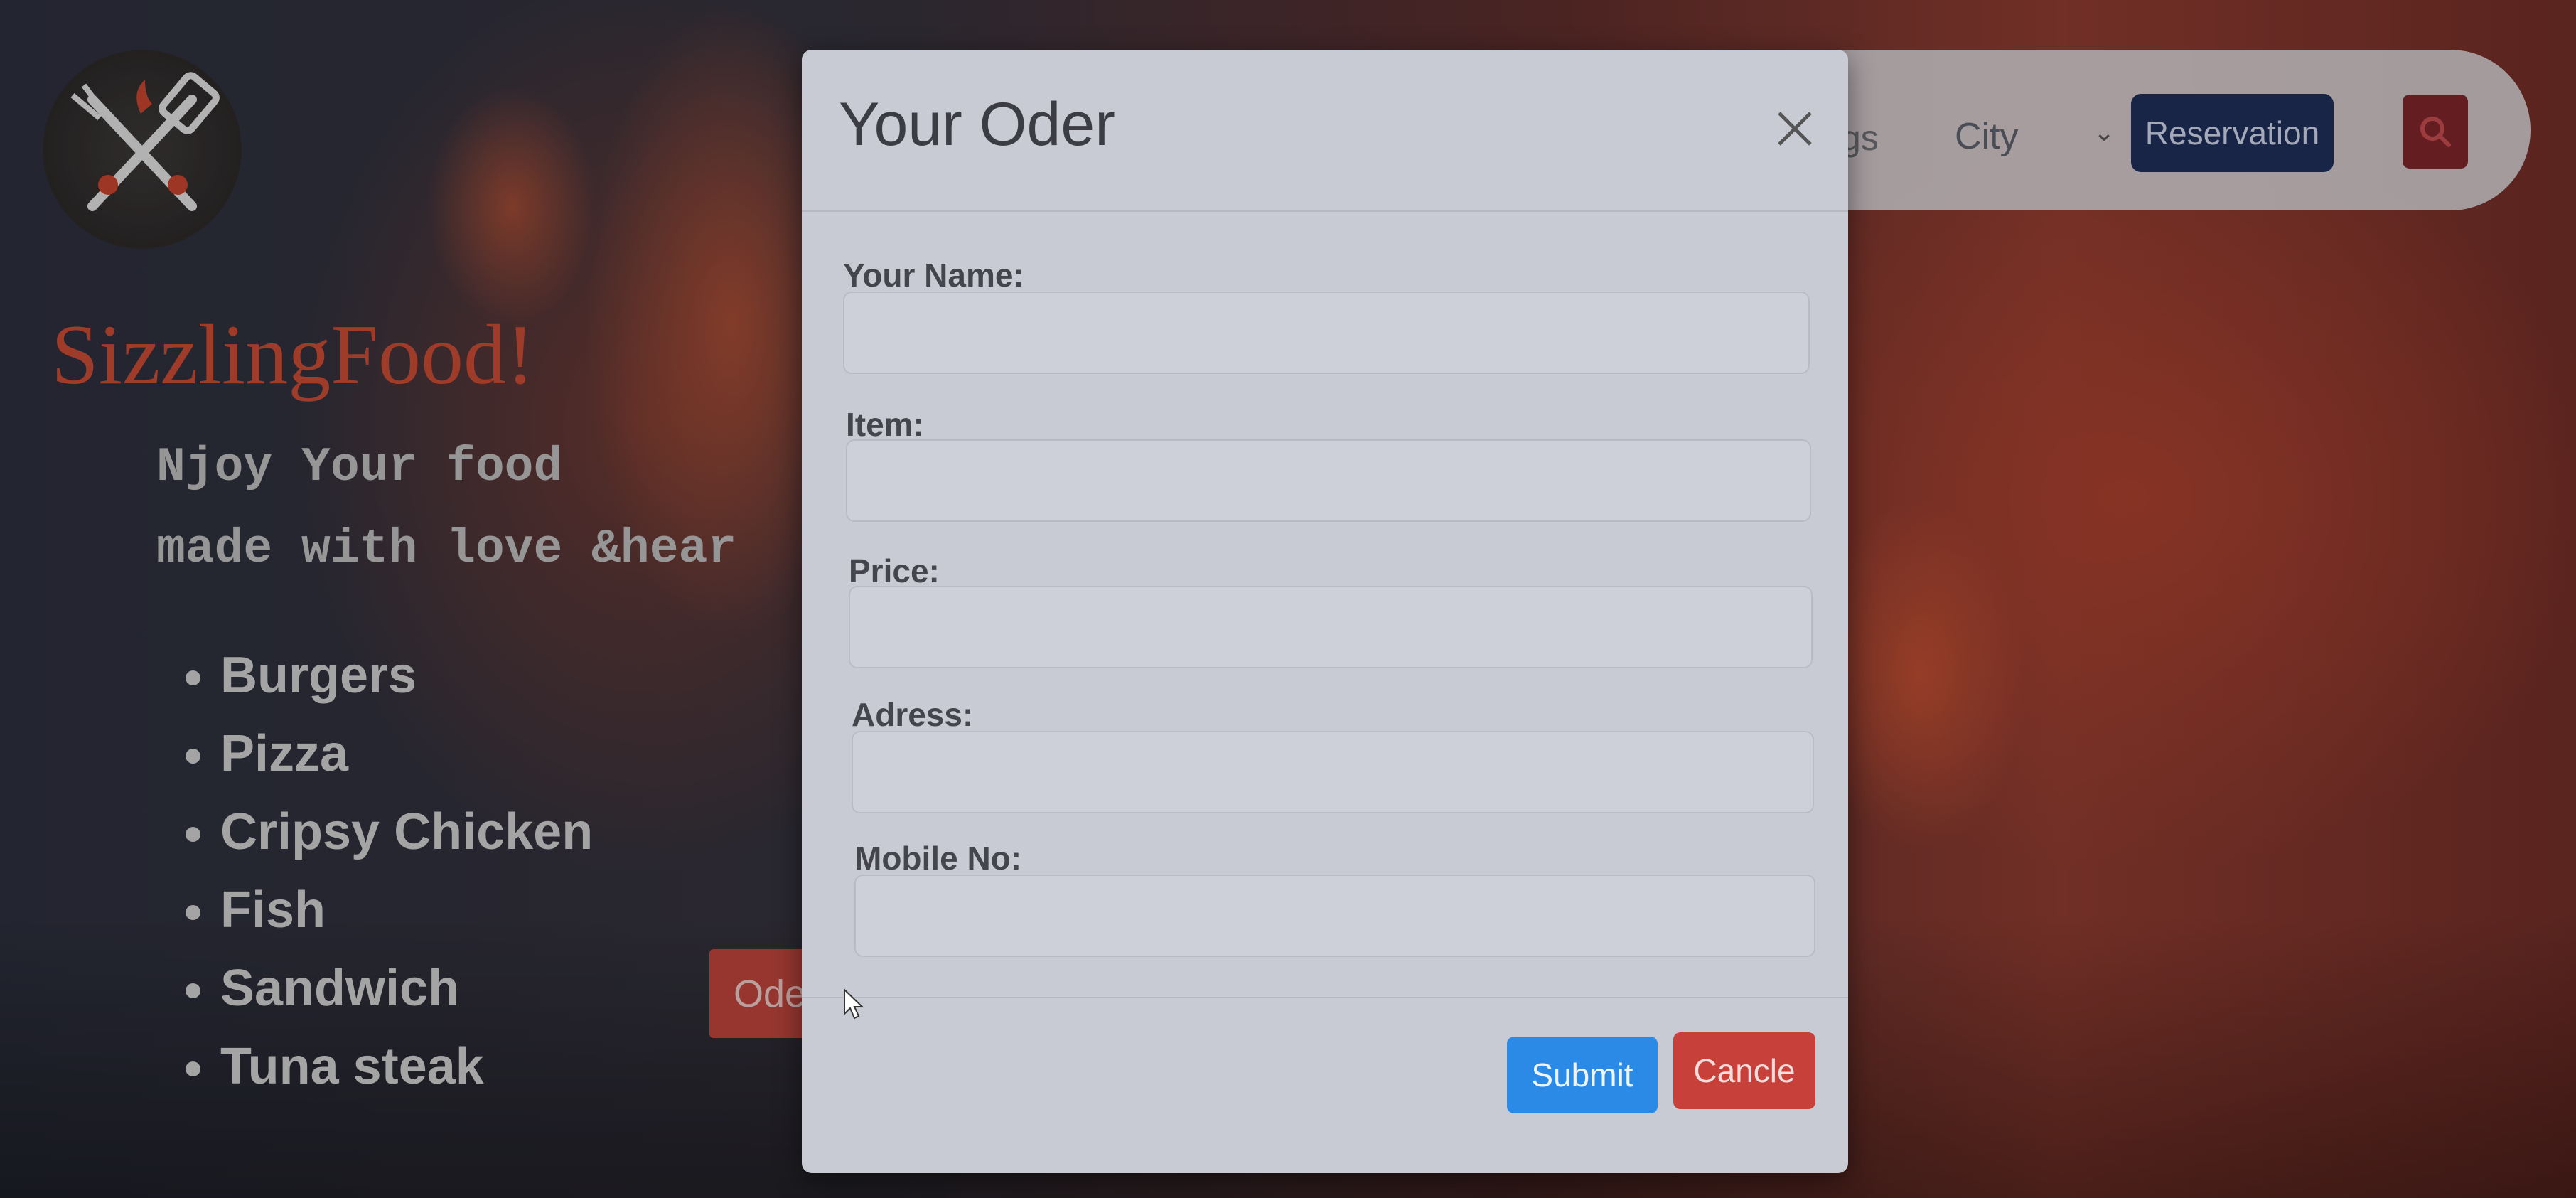 Image resolution: width=2576 pixels, height=1198 pixels. Describe the element at coordinates (1333, 772) in the screenshot. I see `address-field` at that location.